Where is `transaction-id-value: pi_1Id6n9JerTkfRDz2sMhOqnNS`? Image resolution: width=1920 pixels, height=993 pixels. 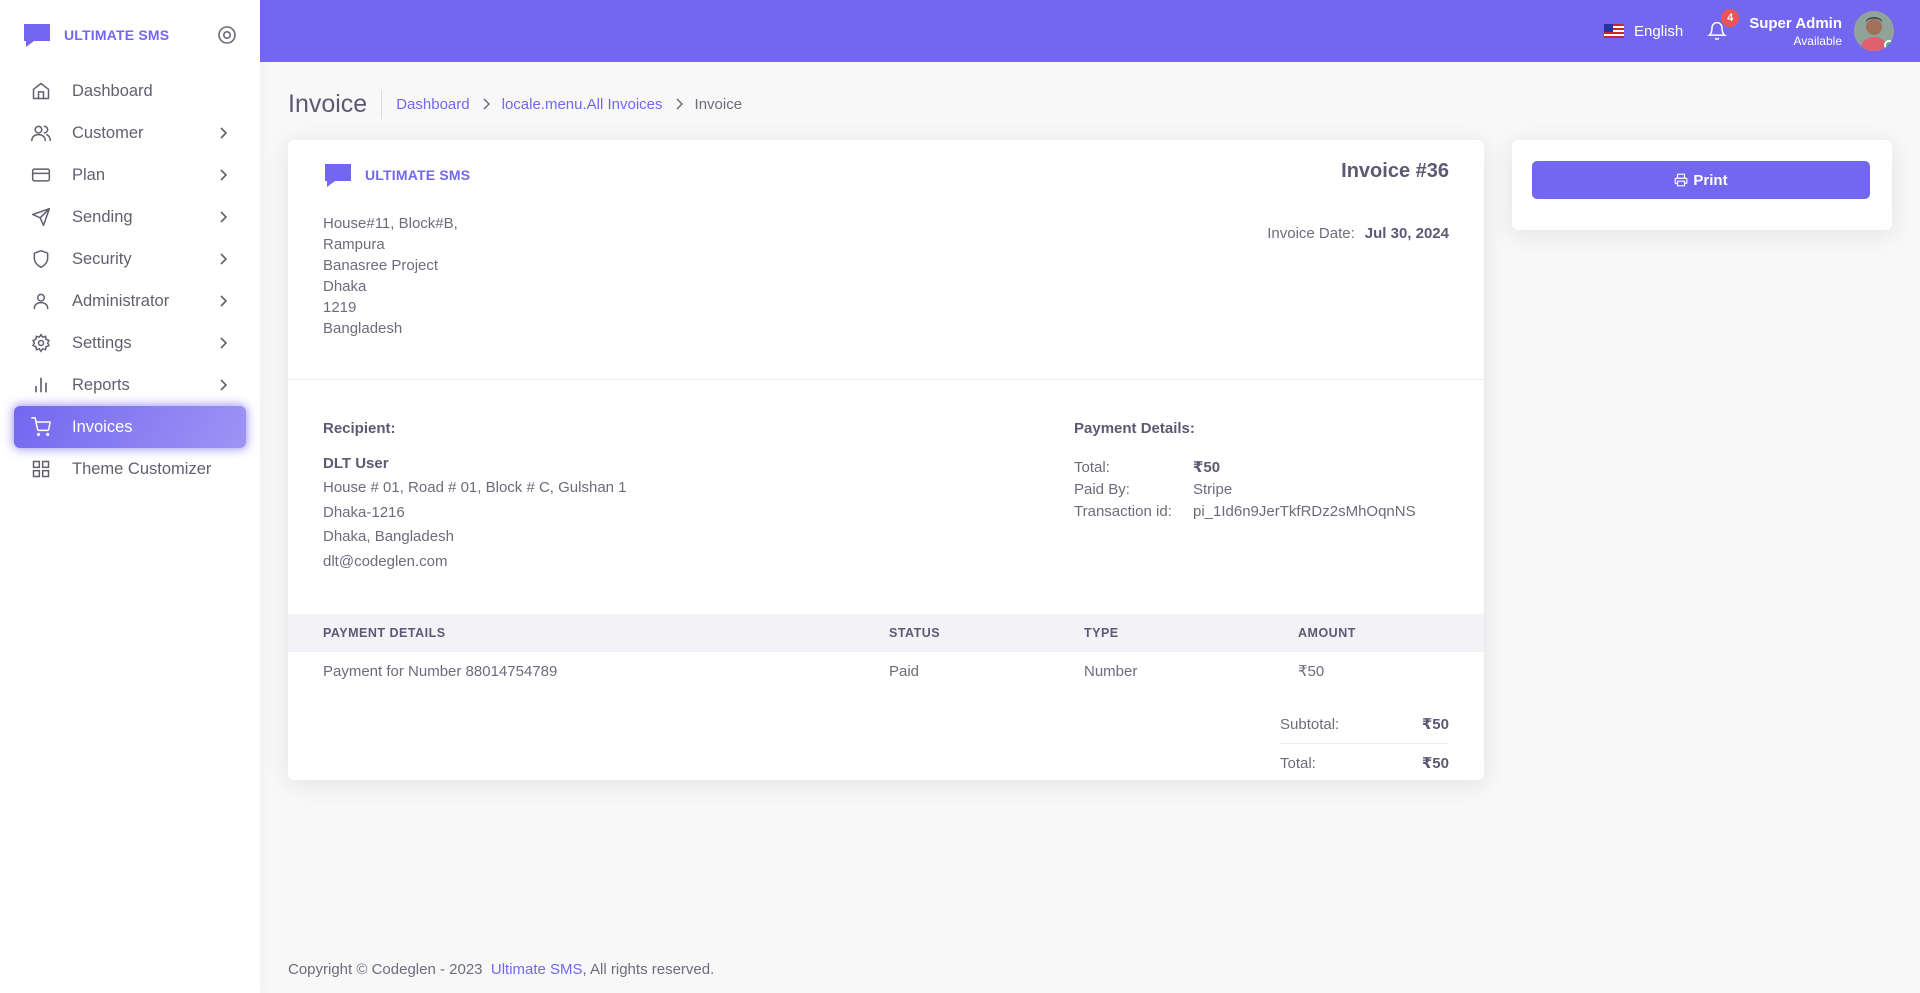
transaction-id-value: pi_1Id6n9JerTkfRDz2sMhOqnNS is located at coordinates (1304, 511).